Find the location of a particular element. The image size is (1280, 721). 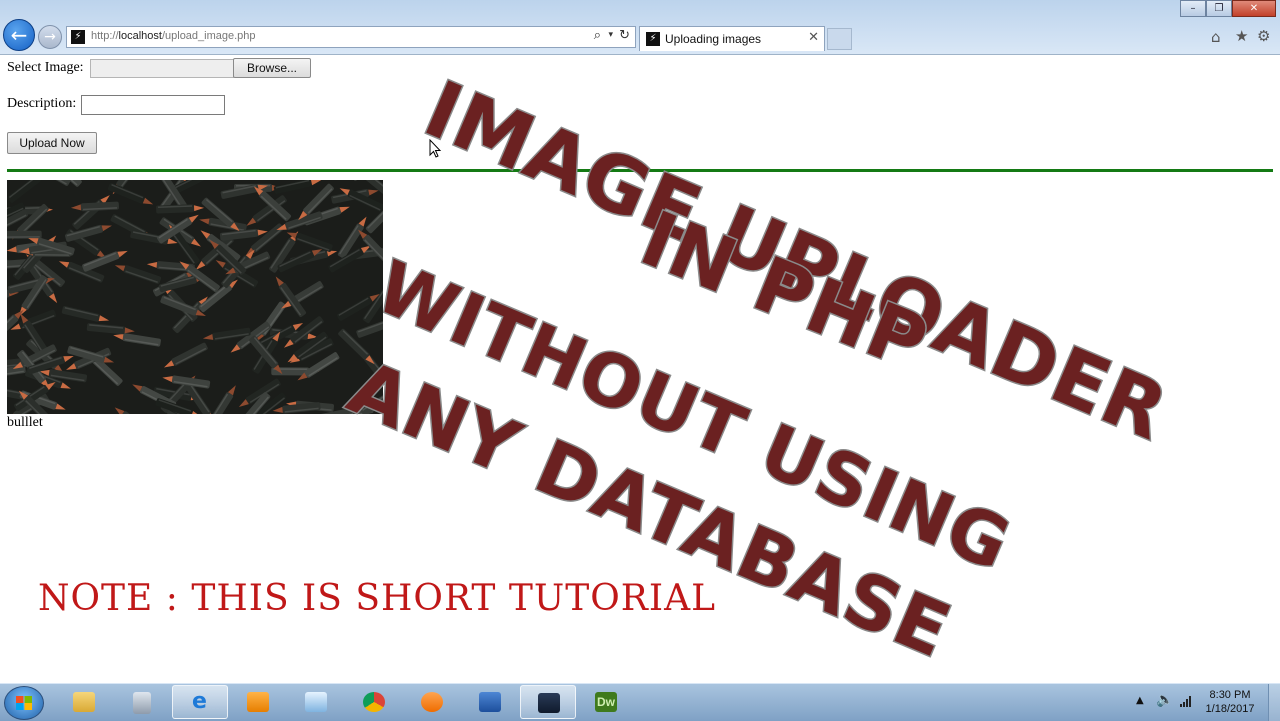

home-icon: ⌂ is located at coordinates (1216, 37).